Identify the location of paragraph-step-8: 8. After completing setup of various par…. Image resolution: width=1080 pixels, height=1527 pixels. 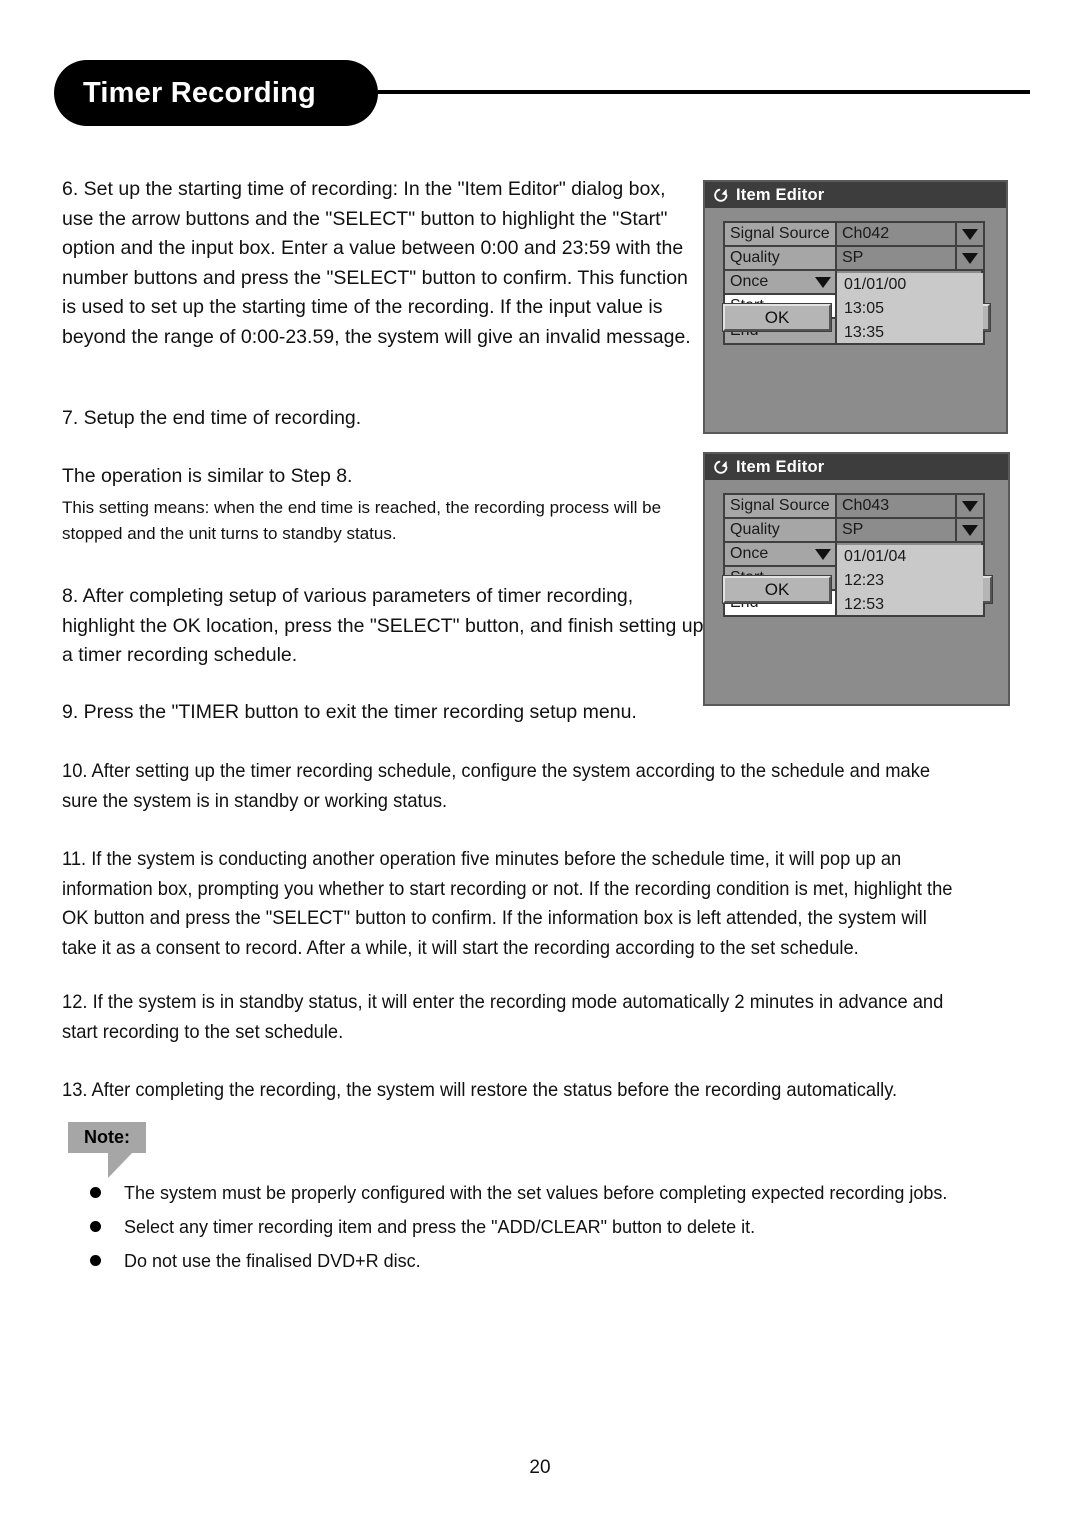
(383, 625).